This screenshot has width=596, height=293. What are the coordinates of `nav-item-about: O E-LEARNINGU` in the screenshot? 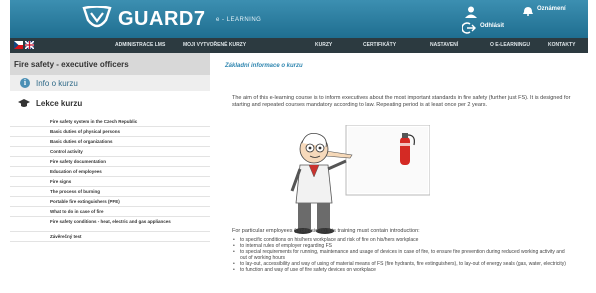 It's located at (510, 45).